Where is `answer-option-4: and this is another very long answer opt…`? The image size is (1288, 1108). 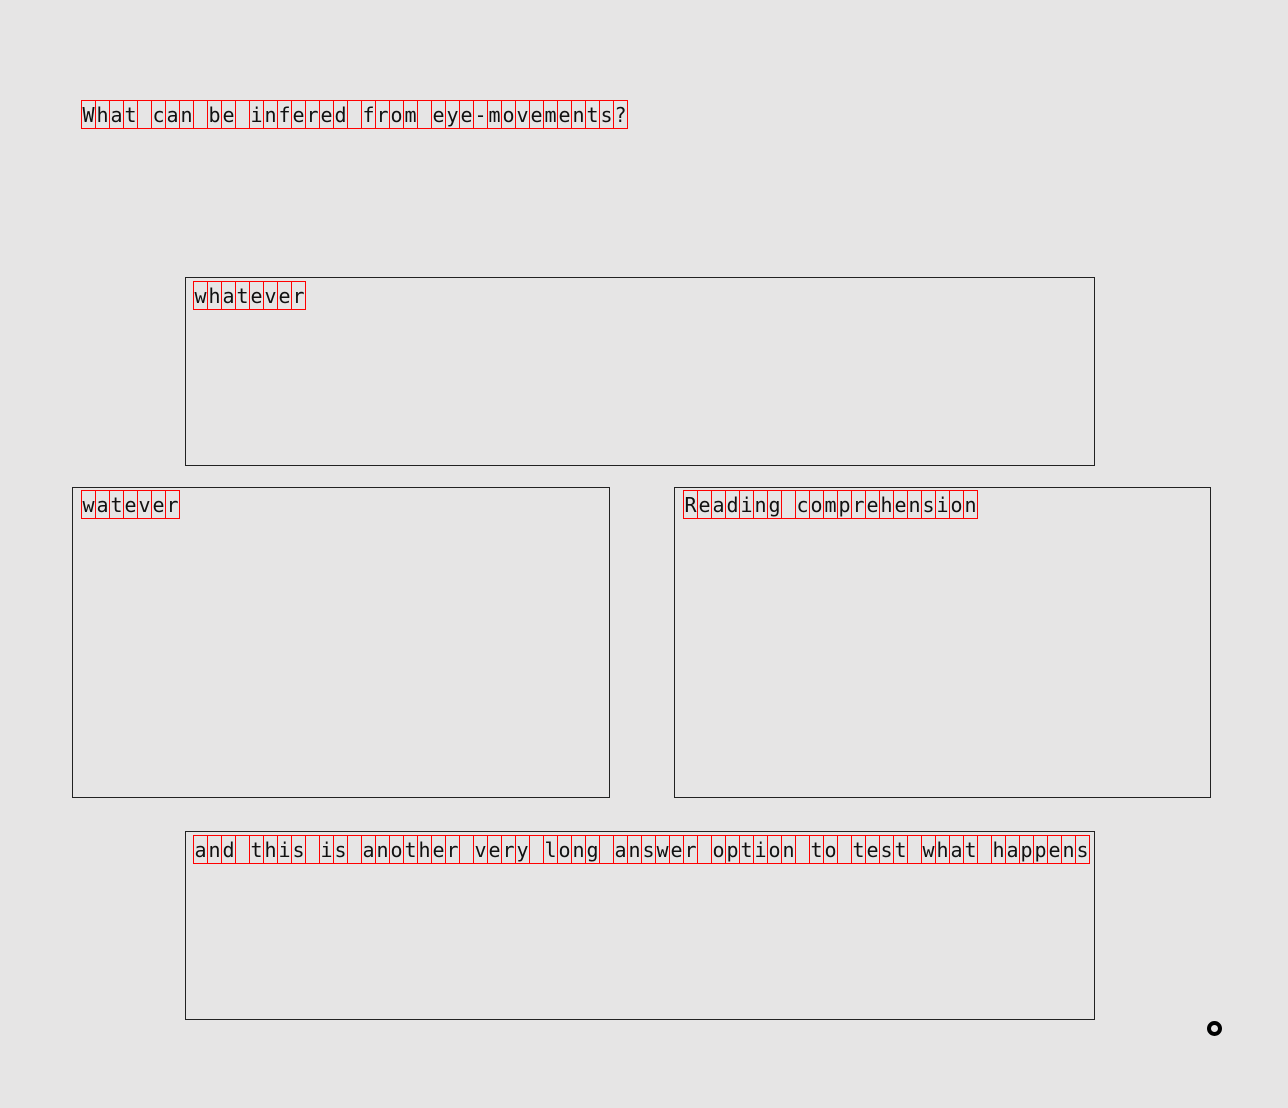 answer-option-4: and this is another very long answer opt… is located at coordinates (640, 925).